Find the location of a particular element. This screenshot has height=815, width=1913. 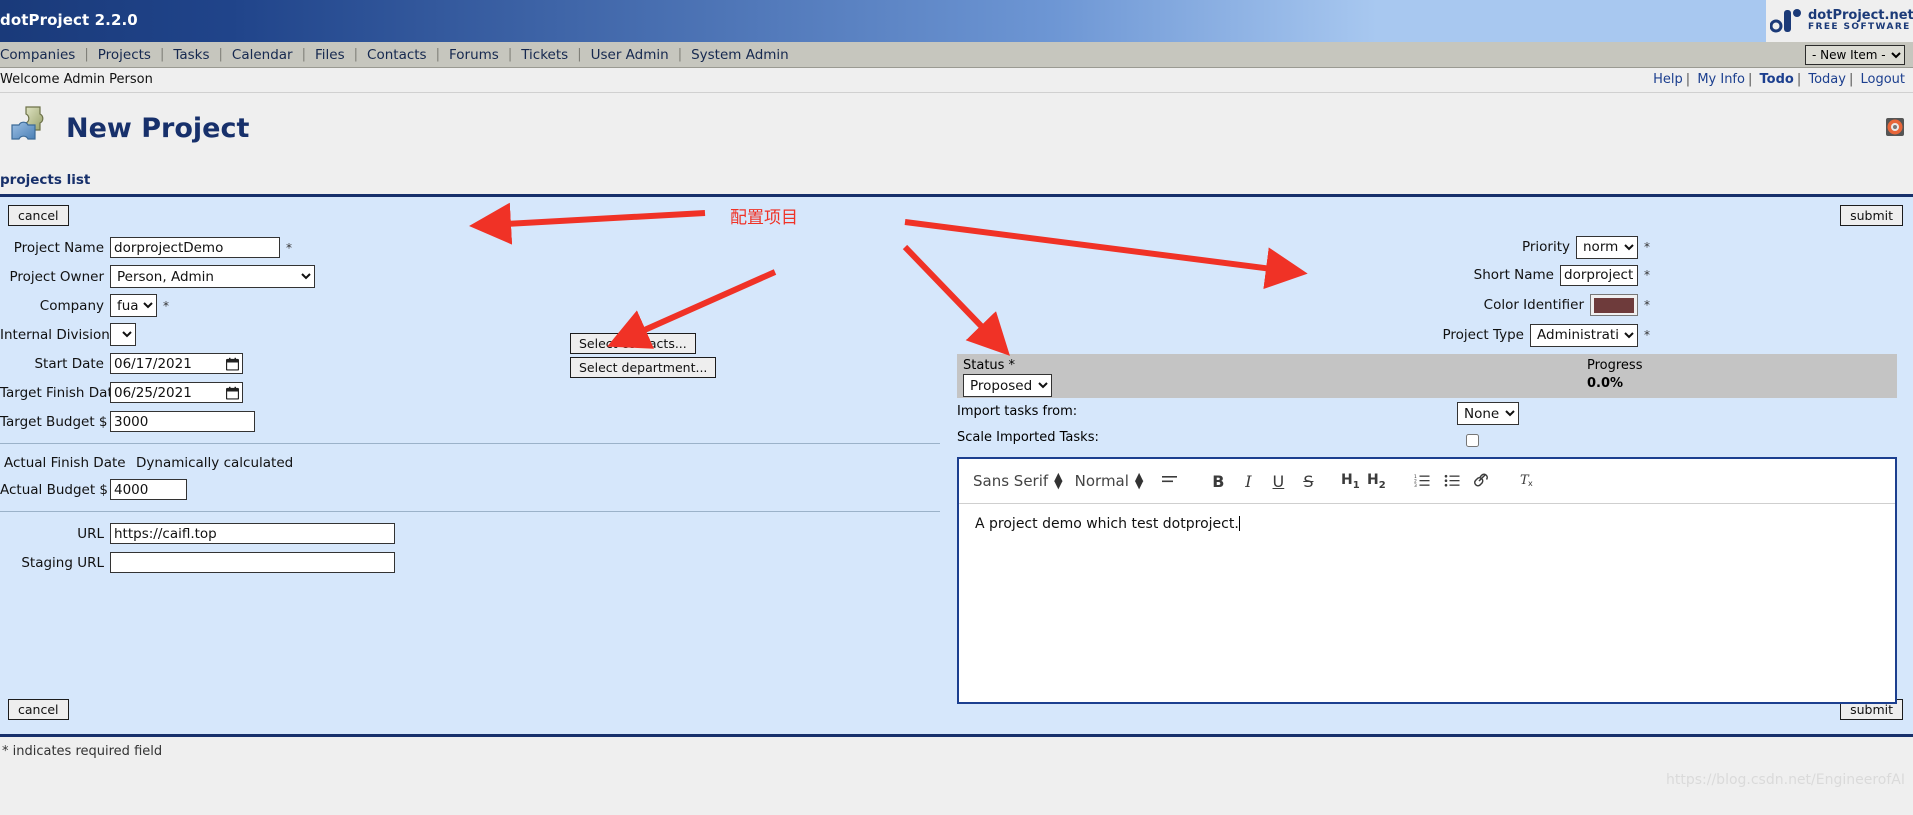

priority-select: normal is located at coordinates (1607, 247).